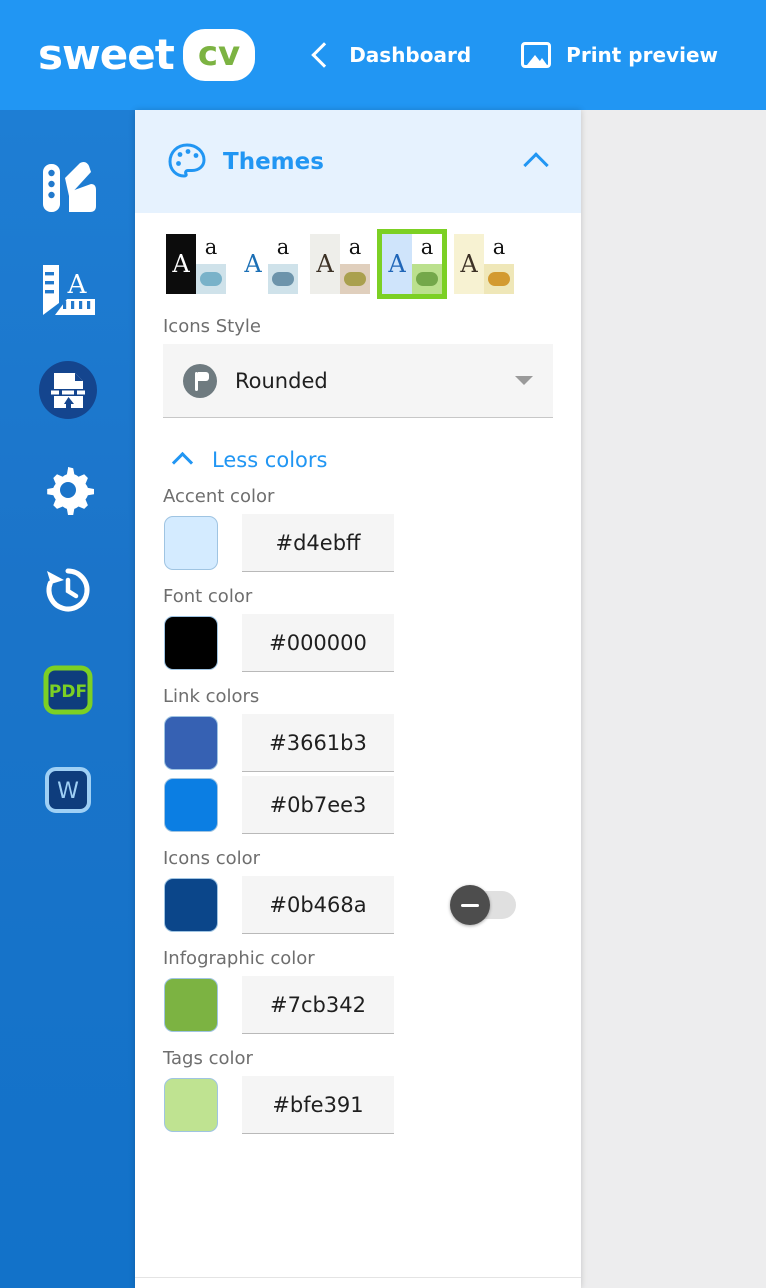 The image size is (766, 1288). Describe the element at coordinates (536, 55) in the screenshot. I see `image-preview-icon` at that location.